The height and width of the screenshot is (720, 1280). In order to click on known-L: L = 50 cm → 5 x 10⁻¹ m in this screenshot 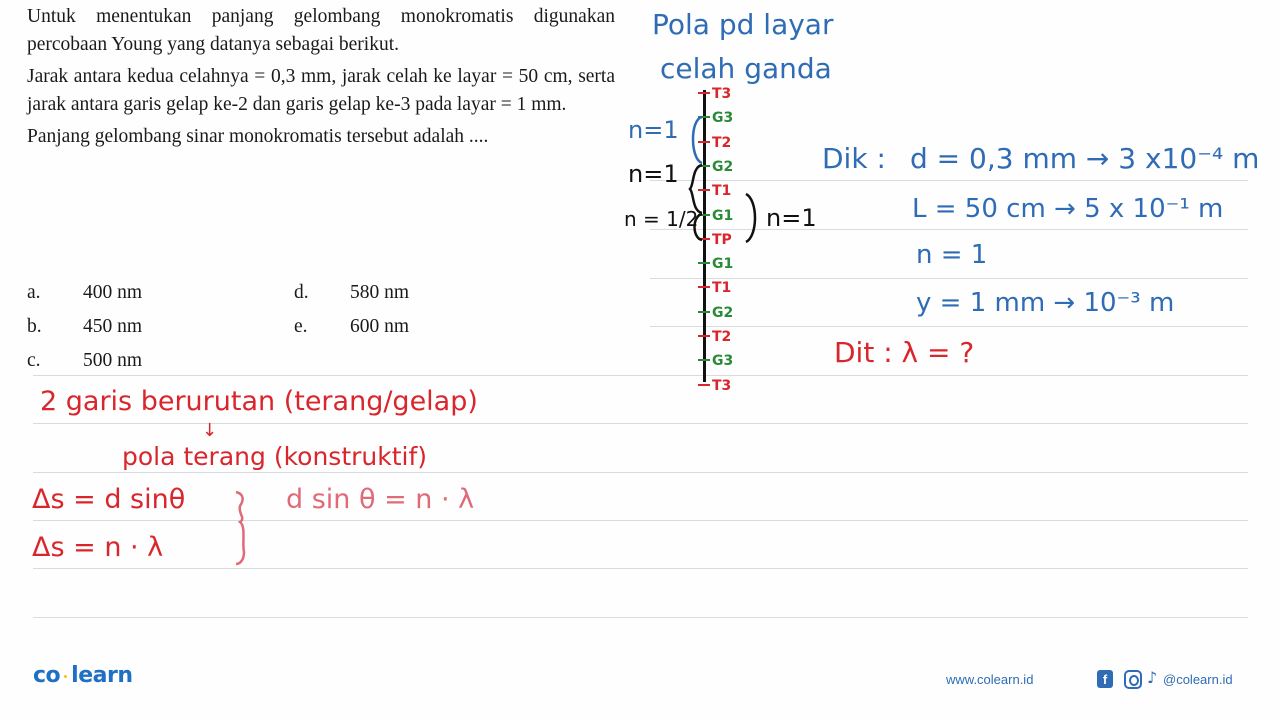, I will do `click(1068, 209)`.